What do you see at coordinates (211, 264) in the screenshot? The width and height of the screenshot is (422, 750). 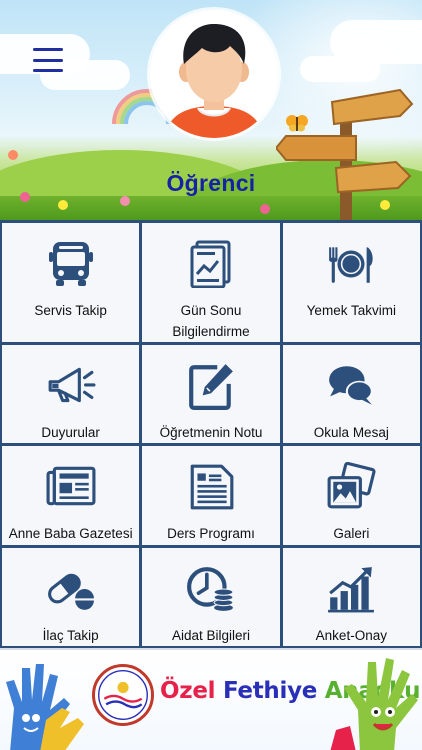 I see `report-chart-icon` at bounding box center [211, 264].